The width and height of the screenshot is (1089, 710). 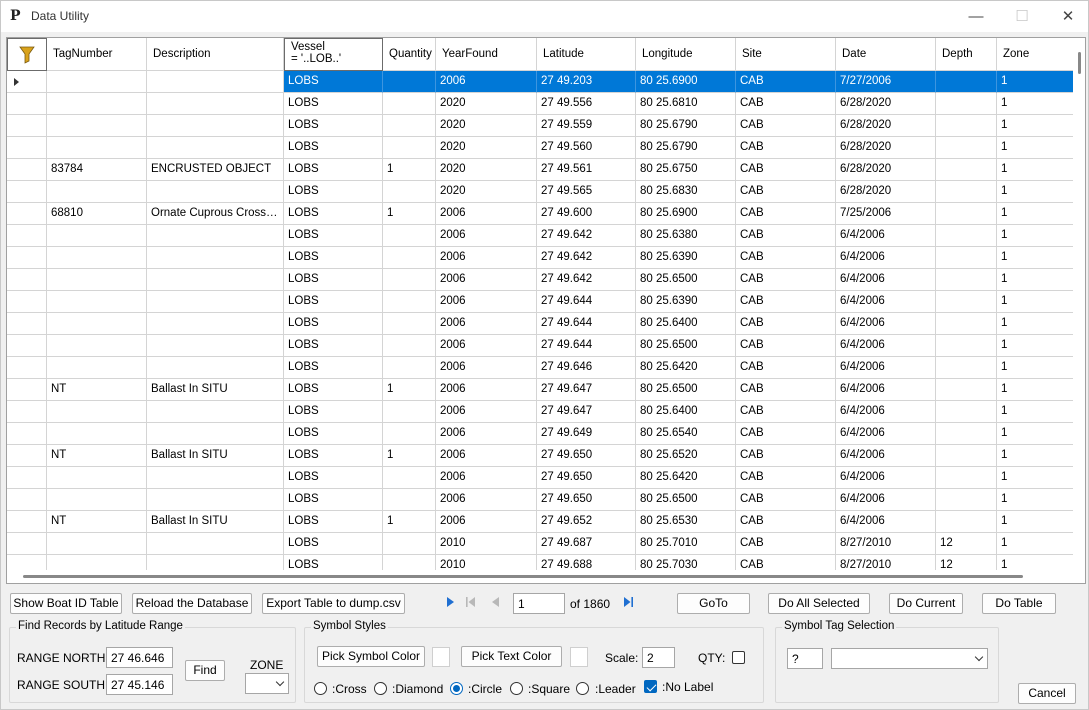 What do you see at coordinates (686, 192) in the screenshot?
I see `cell-lon: 80 25.6830` at bounding box center [686, 192].